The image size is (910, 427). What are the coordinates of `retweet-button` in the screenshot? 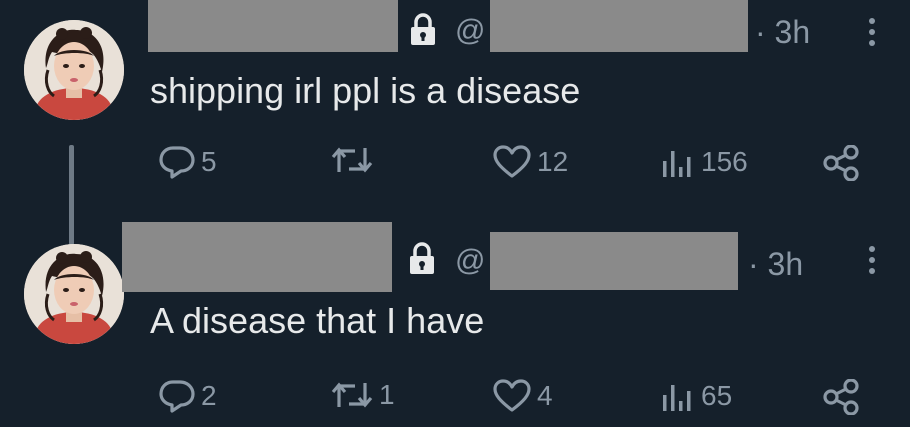 It's located at (354, 160).